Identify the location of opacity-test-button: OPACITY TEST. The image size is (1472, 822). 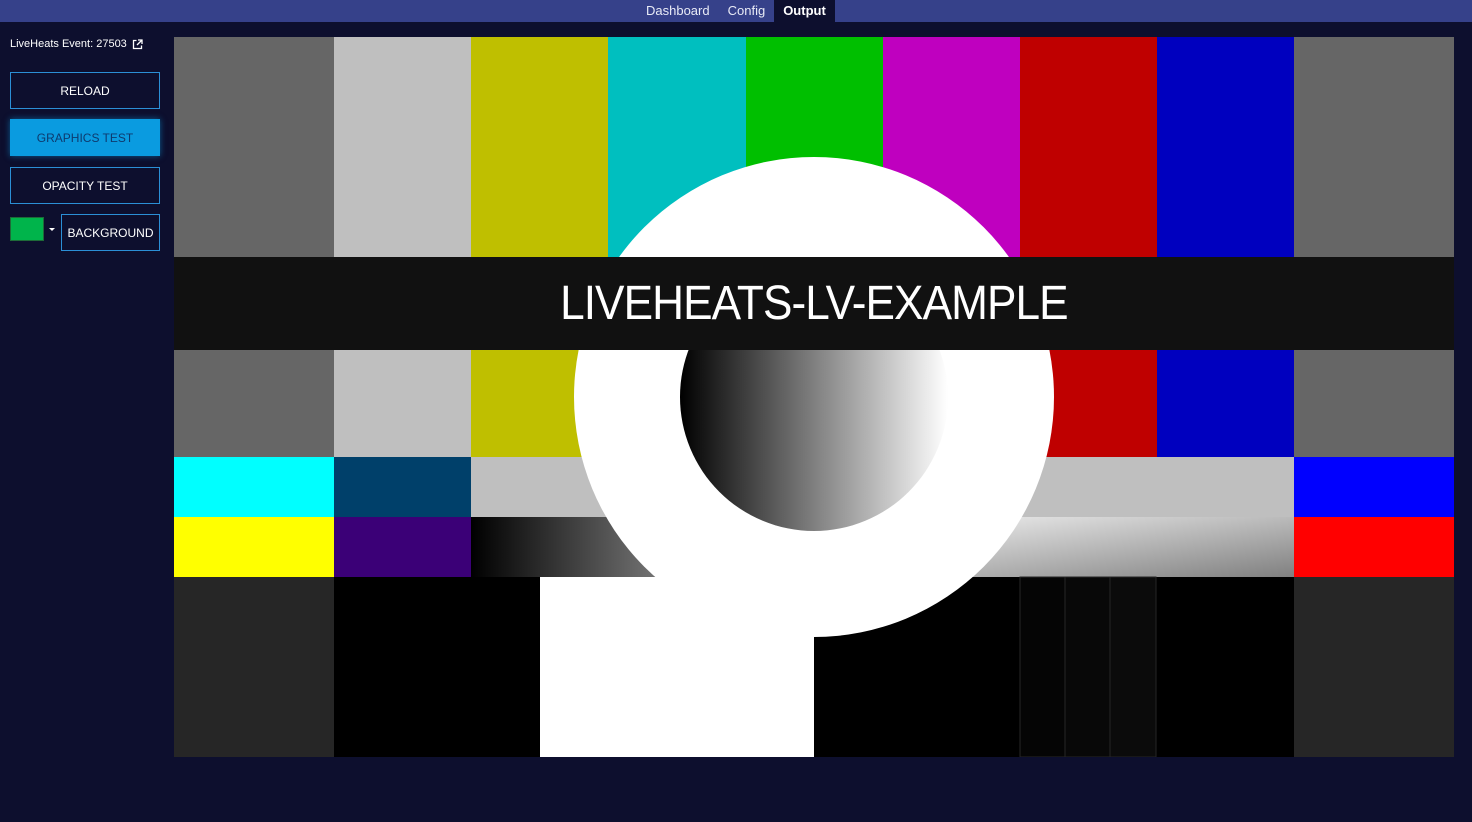
(85, 185).